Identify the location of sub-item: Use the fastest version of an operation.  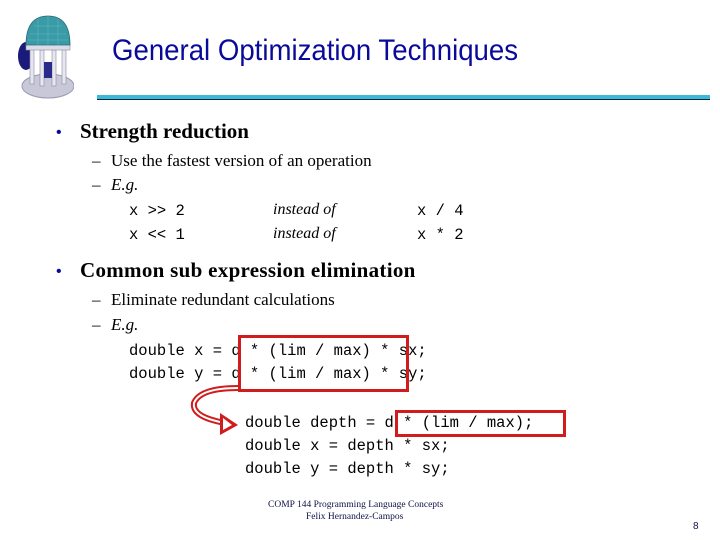
(241, 160).